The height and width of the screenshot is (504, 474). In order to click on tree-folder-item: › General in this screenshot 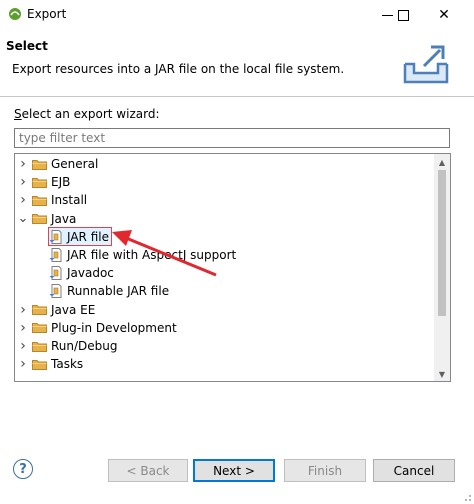, I will do `click(57, 164)`.